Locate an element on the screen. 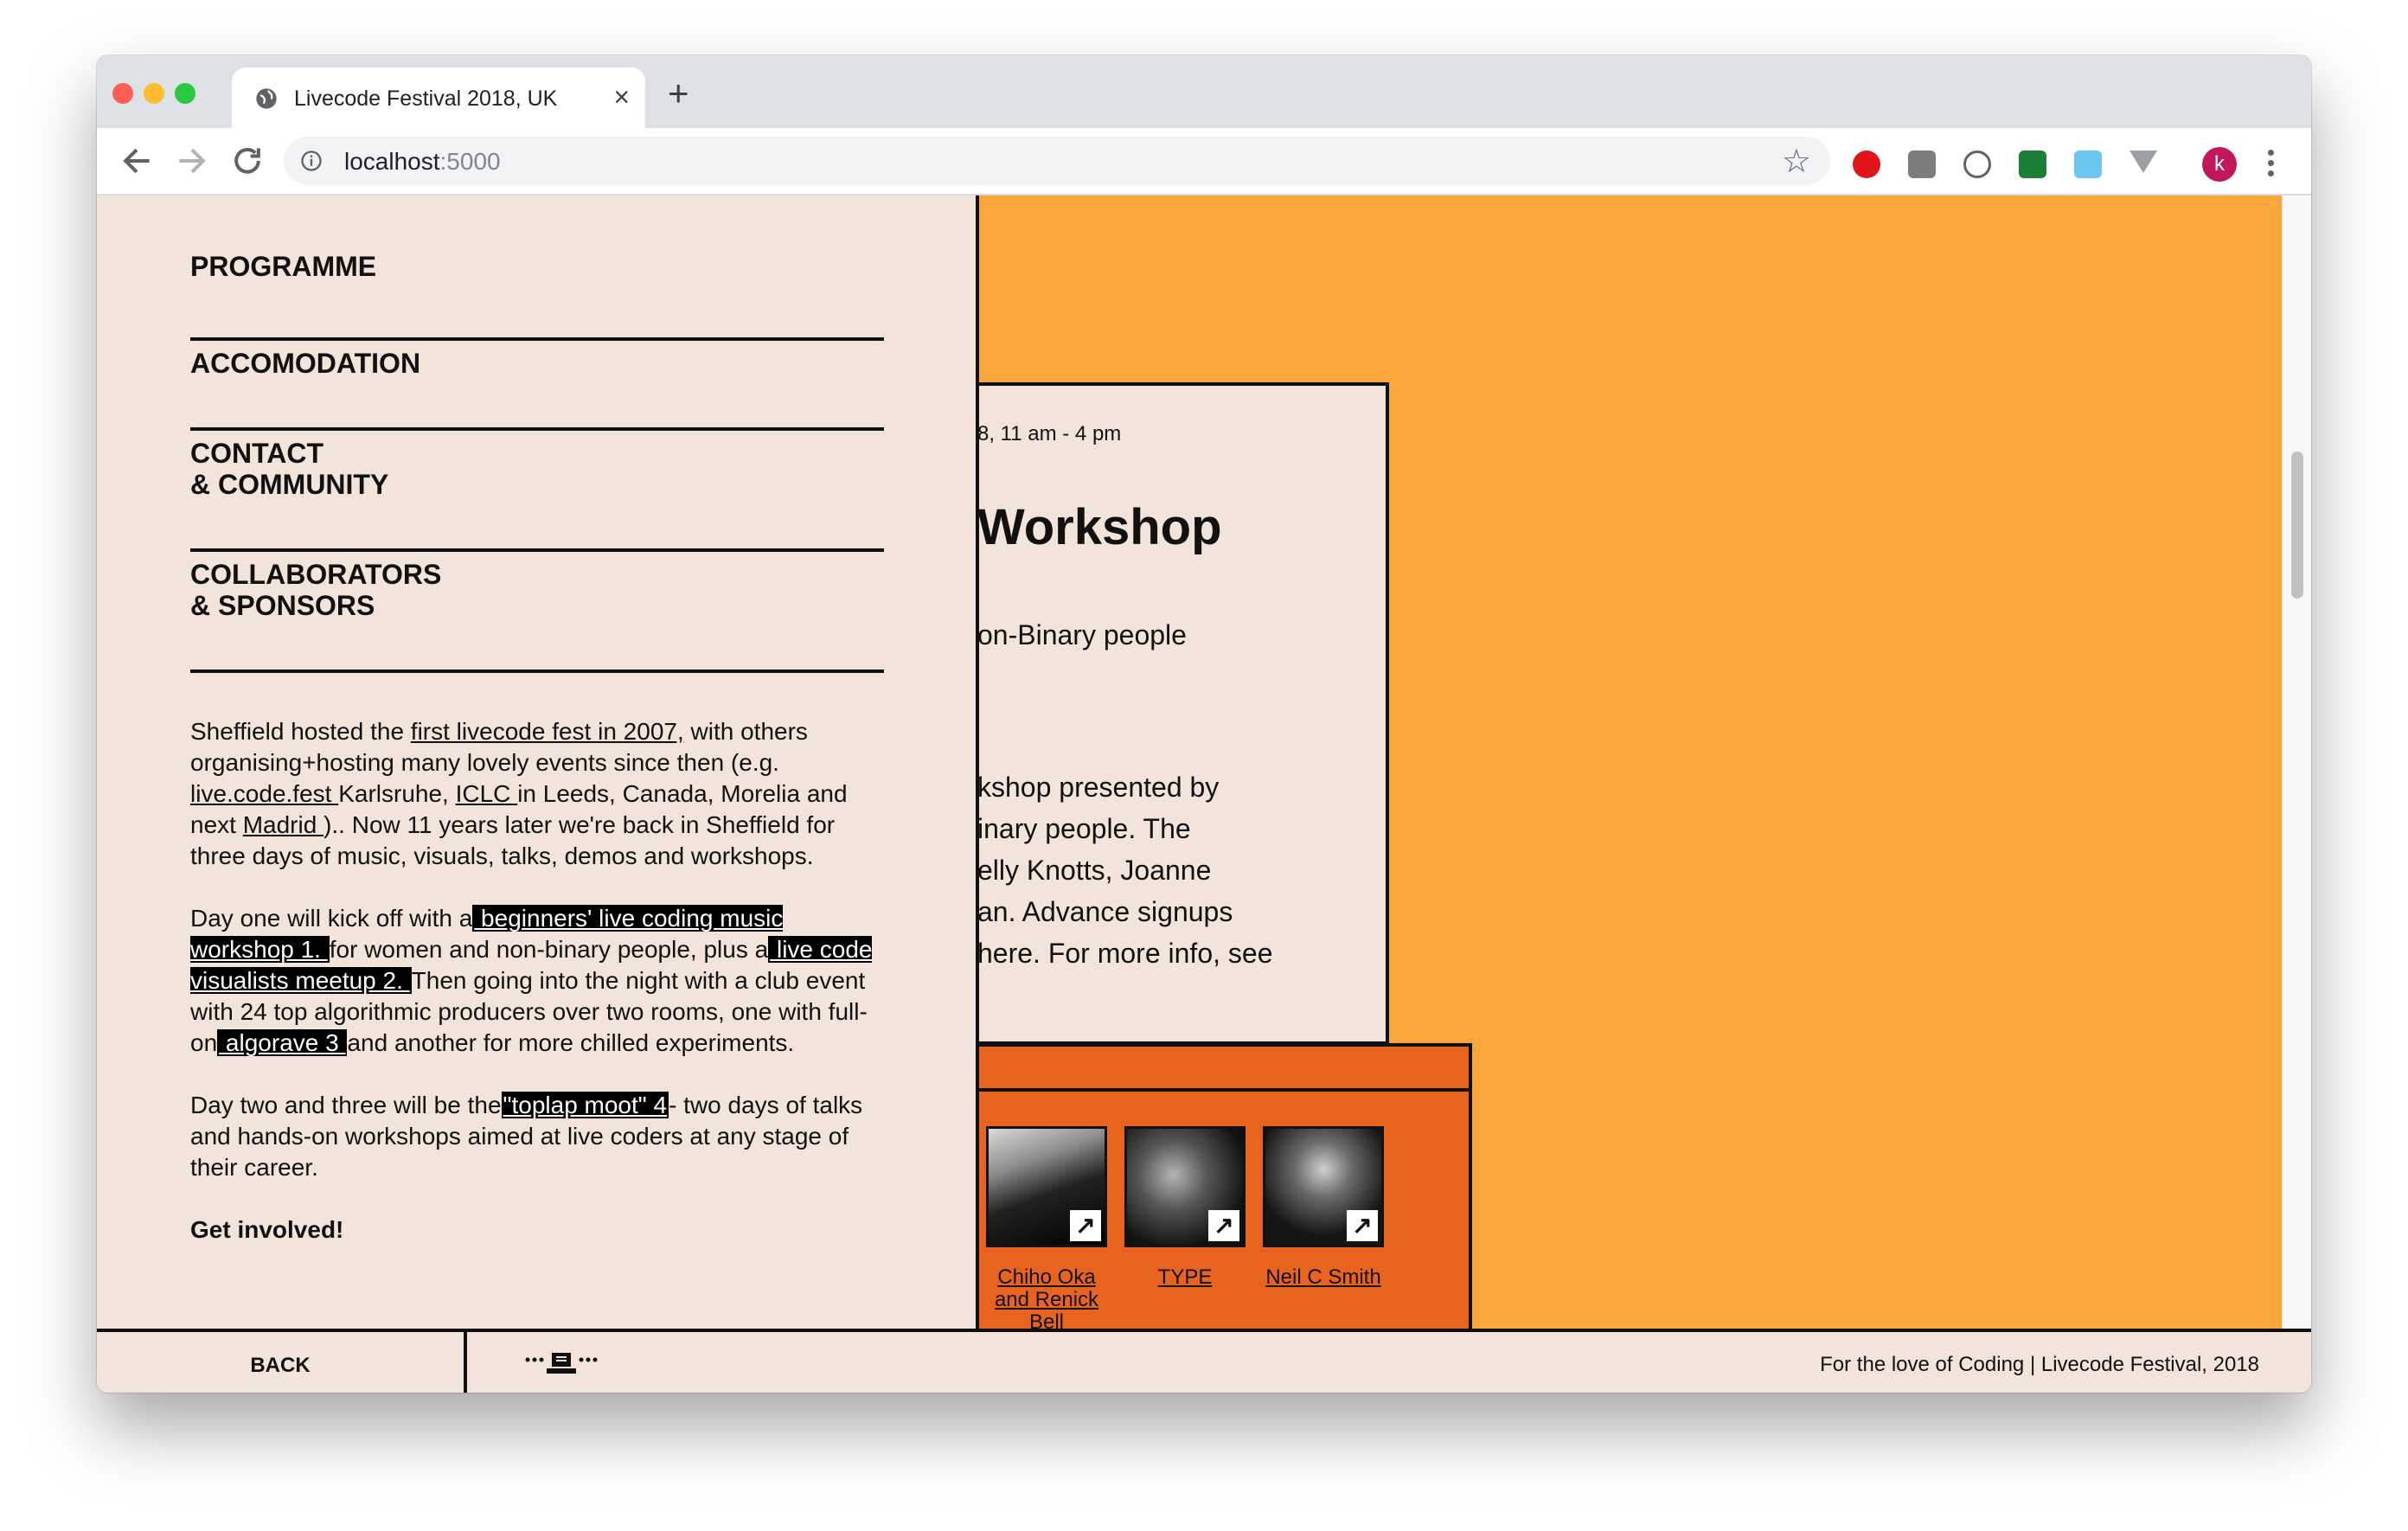 Image resolution: width=2408 pixels, height=1531 pixels. info-icon is located at coordinates (311, 161).